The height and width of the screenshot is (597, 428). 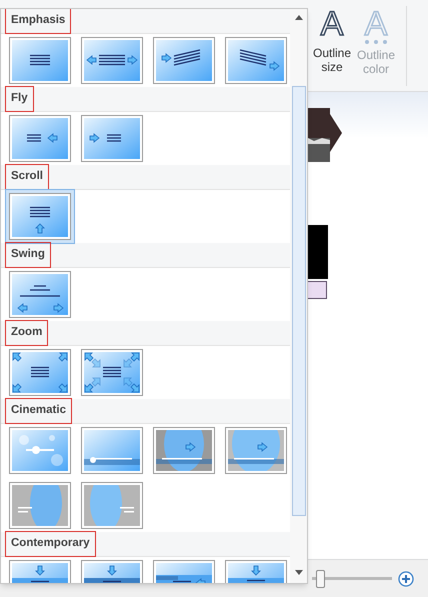 I want to click on light-bar-icon, so click(x=112, y=450).